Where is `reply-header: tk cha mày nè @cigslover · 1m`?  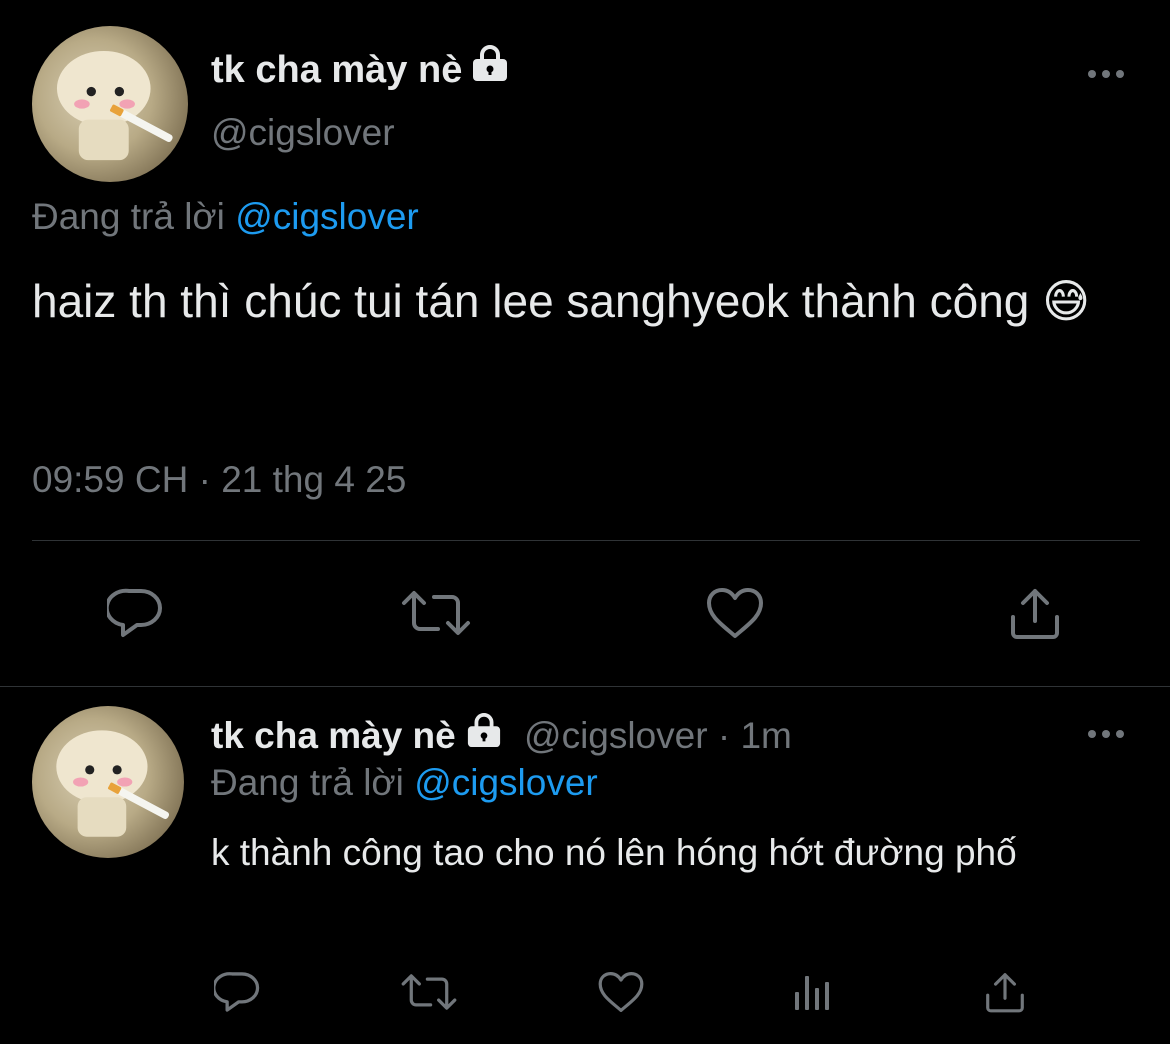
reply-header: tk cha mày nè @cigslover · 1m is located at coordinates (501, 735).